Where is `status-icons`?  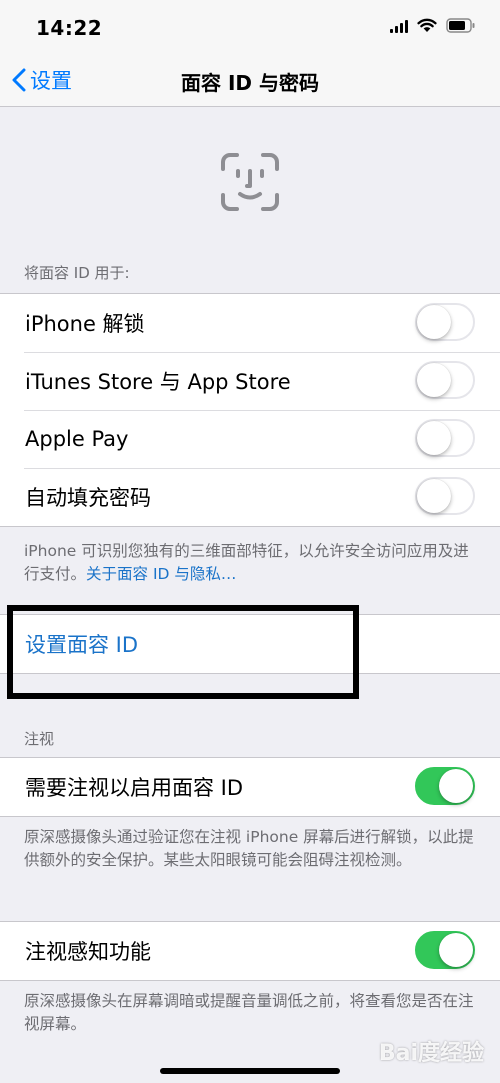 status-icons is located at coordinates (433, 25).